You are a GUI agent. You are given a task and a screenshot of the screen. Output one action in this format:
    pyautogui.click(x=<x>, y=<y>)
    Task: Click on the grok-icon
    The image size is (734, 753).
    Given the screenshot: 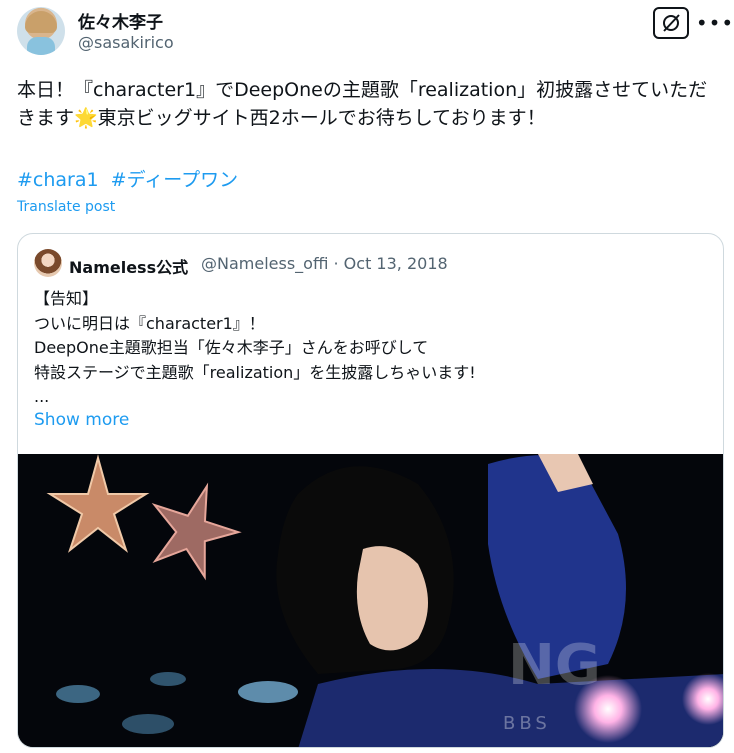 What is the action you would take?
    pyautogui.click(x=671, y=23)
    